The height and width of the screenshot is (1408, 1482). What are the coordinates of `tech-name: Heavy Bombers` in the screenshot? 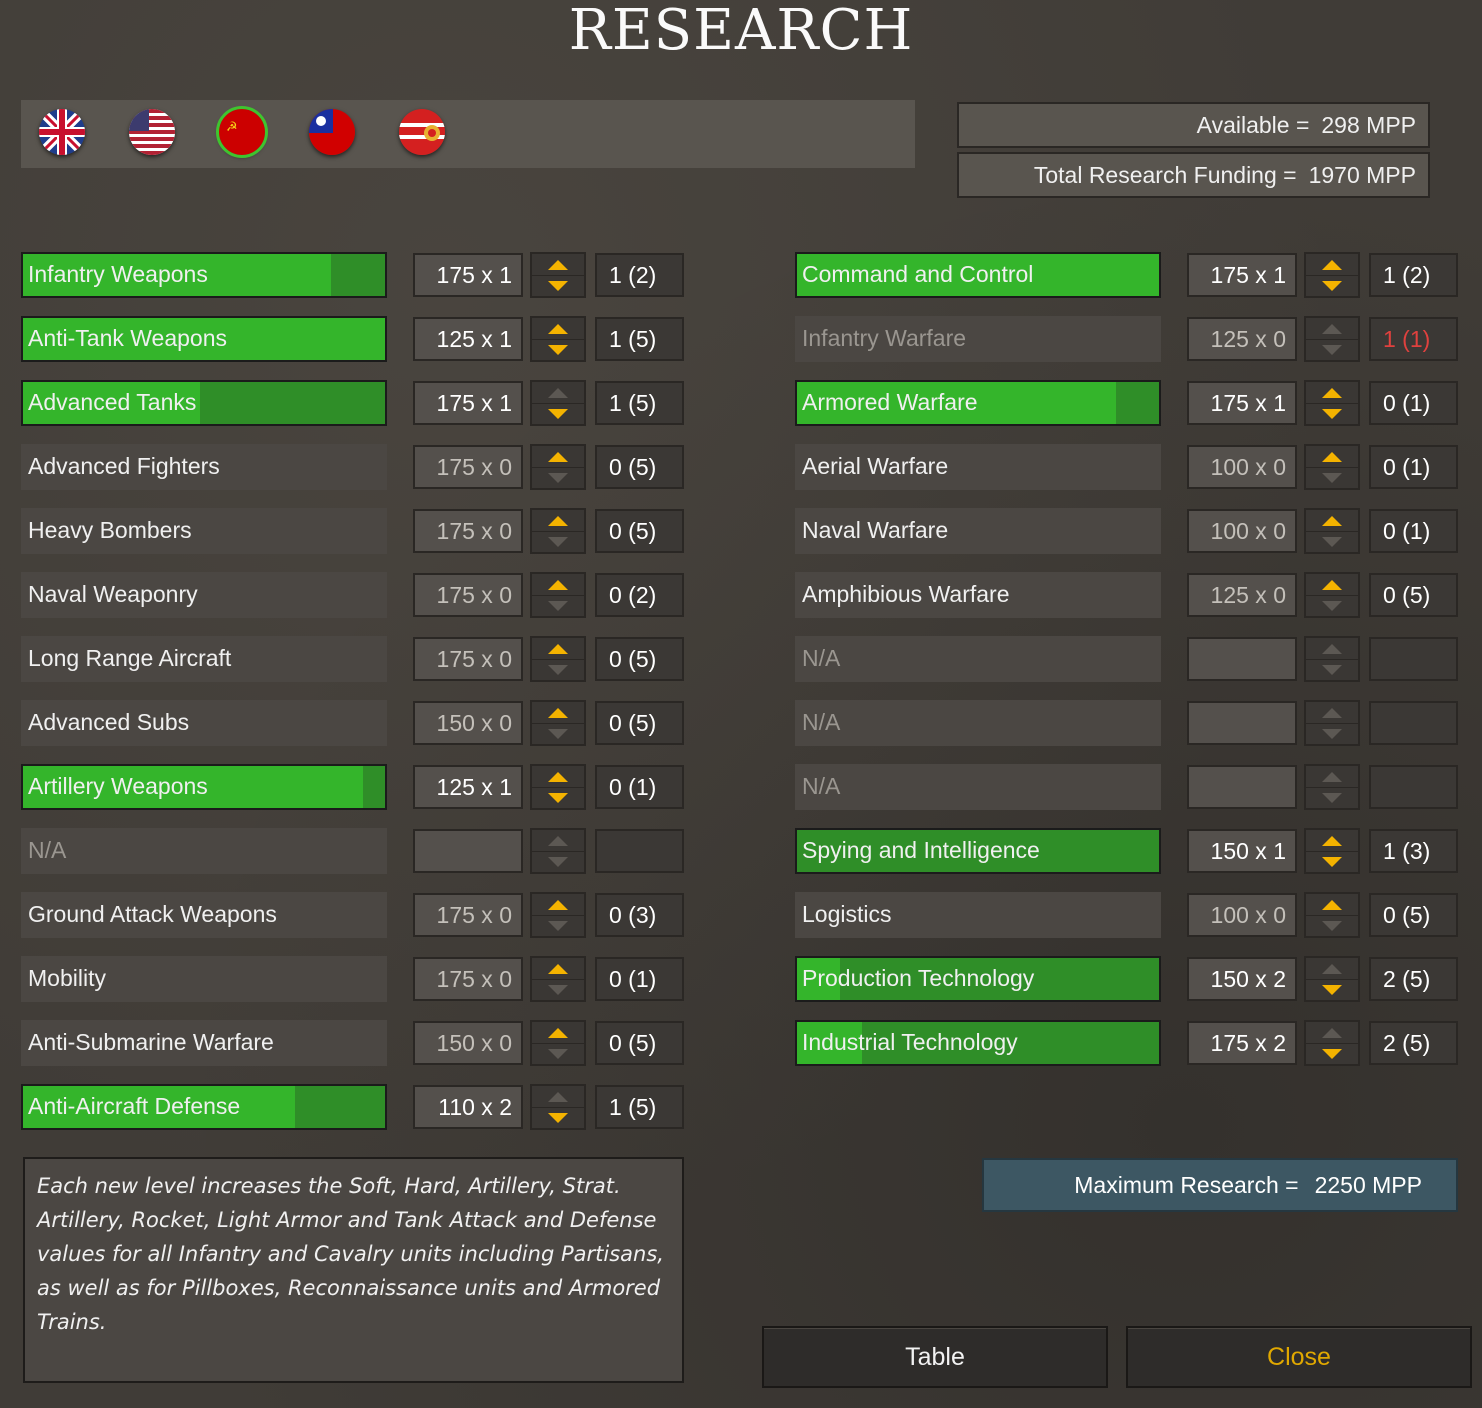 It's located at (204, 531).